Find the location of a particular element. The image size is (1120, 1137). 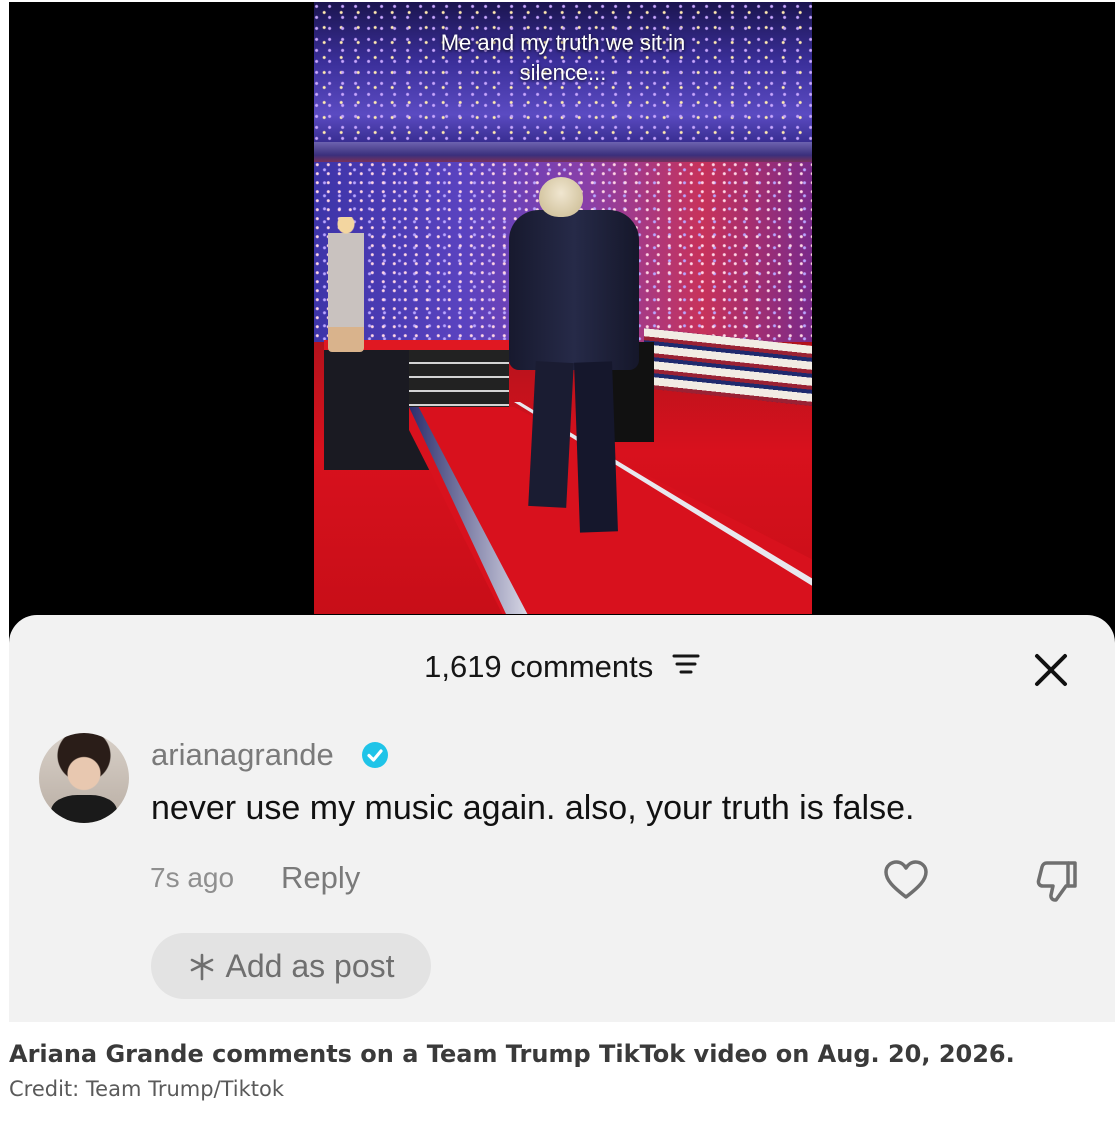

avatar is located at coordinates (84, 778).